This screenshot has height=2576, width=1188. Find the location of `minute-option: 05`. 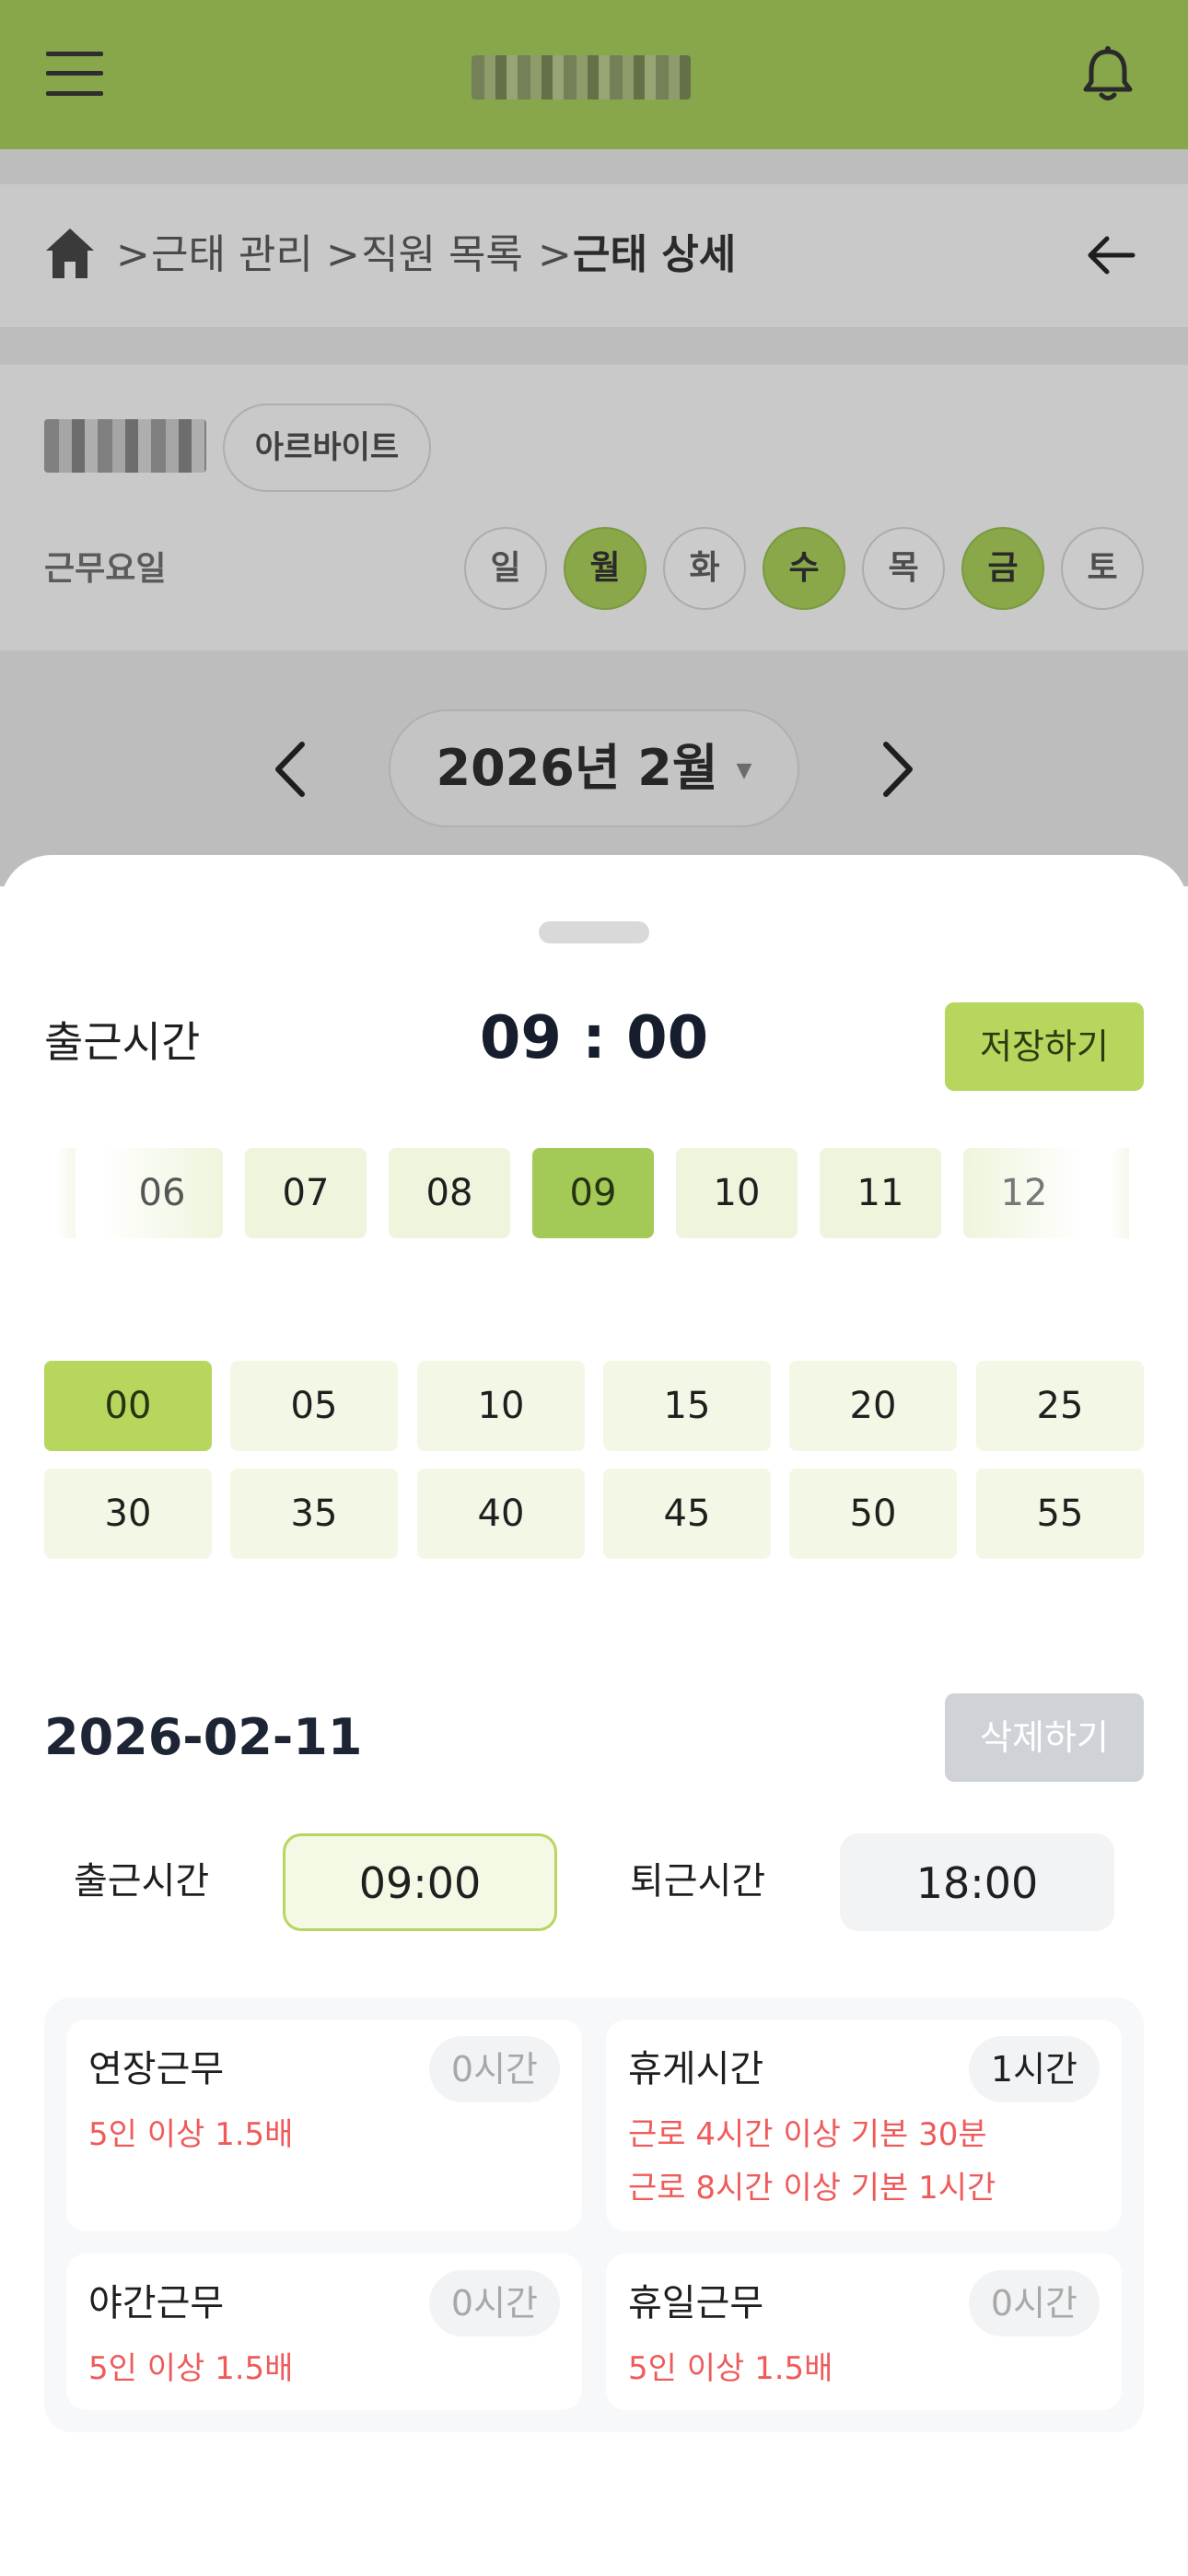

minute-option: 05 is located at coordinates (314, 1406).